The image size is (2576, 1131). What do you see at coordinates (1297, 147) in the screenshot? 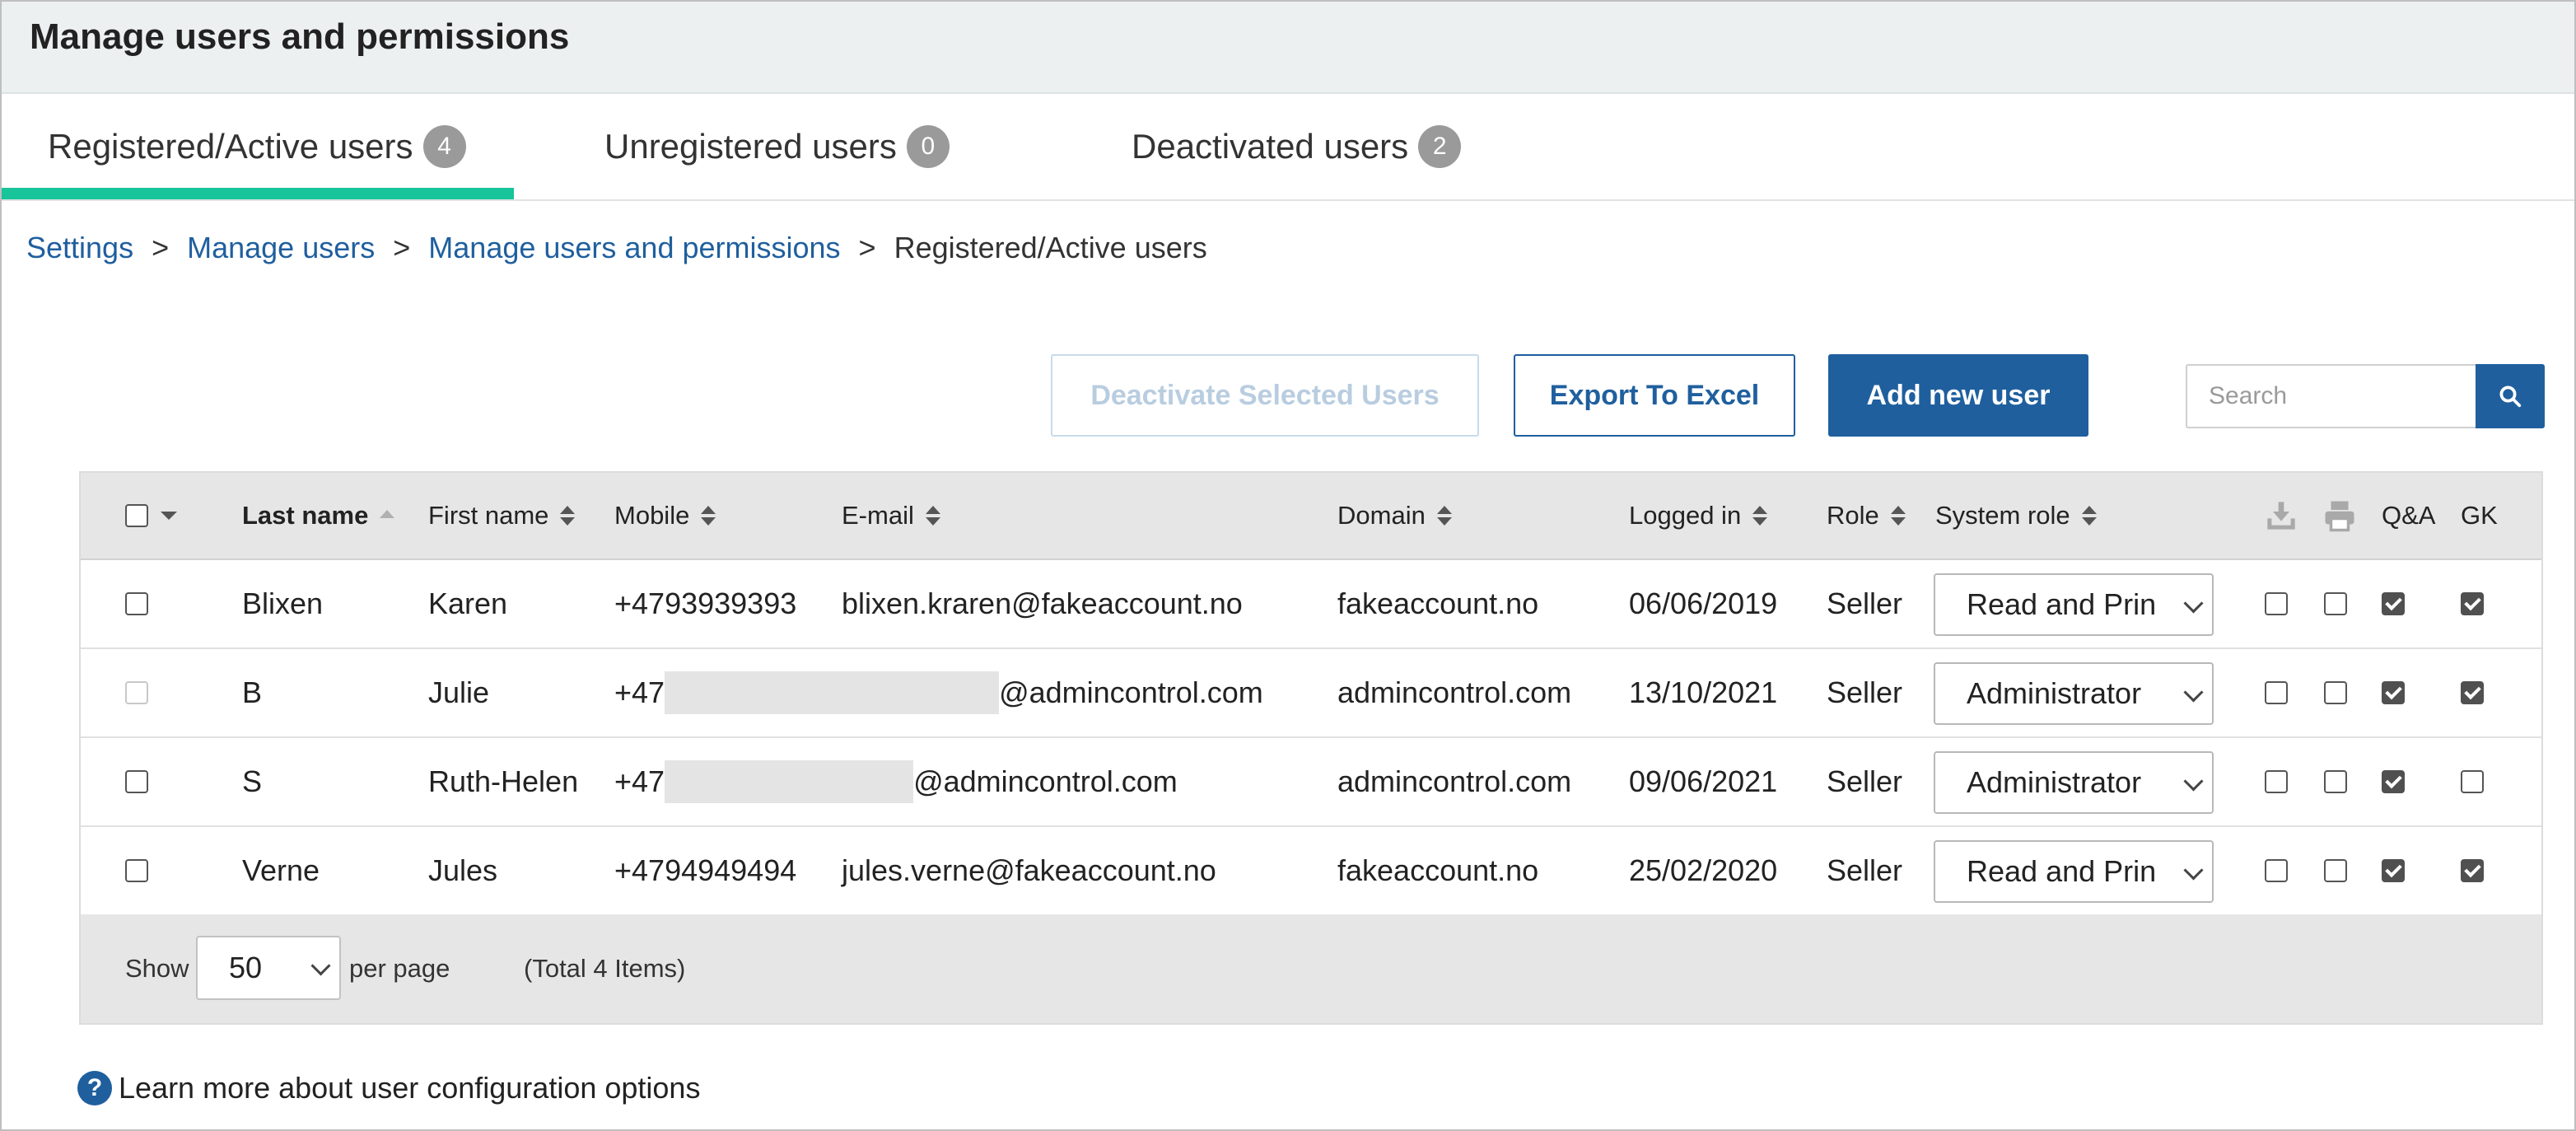
I see `tab-deactivated: Deactivated users 2` at bounding box center [1297, 147].